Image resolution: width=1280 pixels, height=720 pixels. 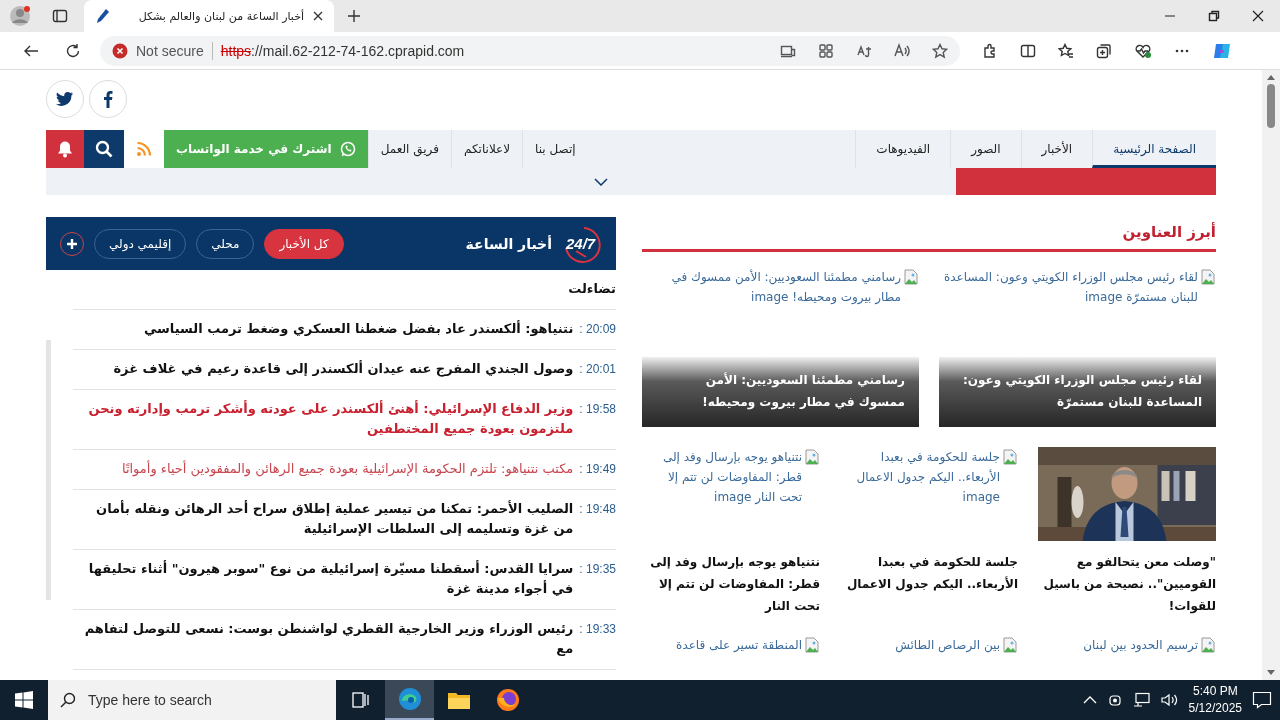 What do you see at coordinates (1262, 700) in the screenshot?
I see `notification-icon` at bounding box center [1262, 700].